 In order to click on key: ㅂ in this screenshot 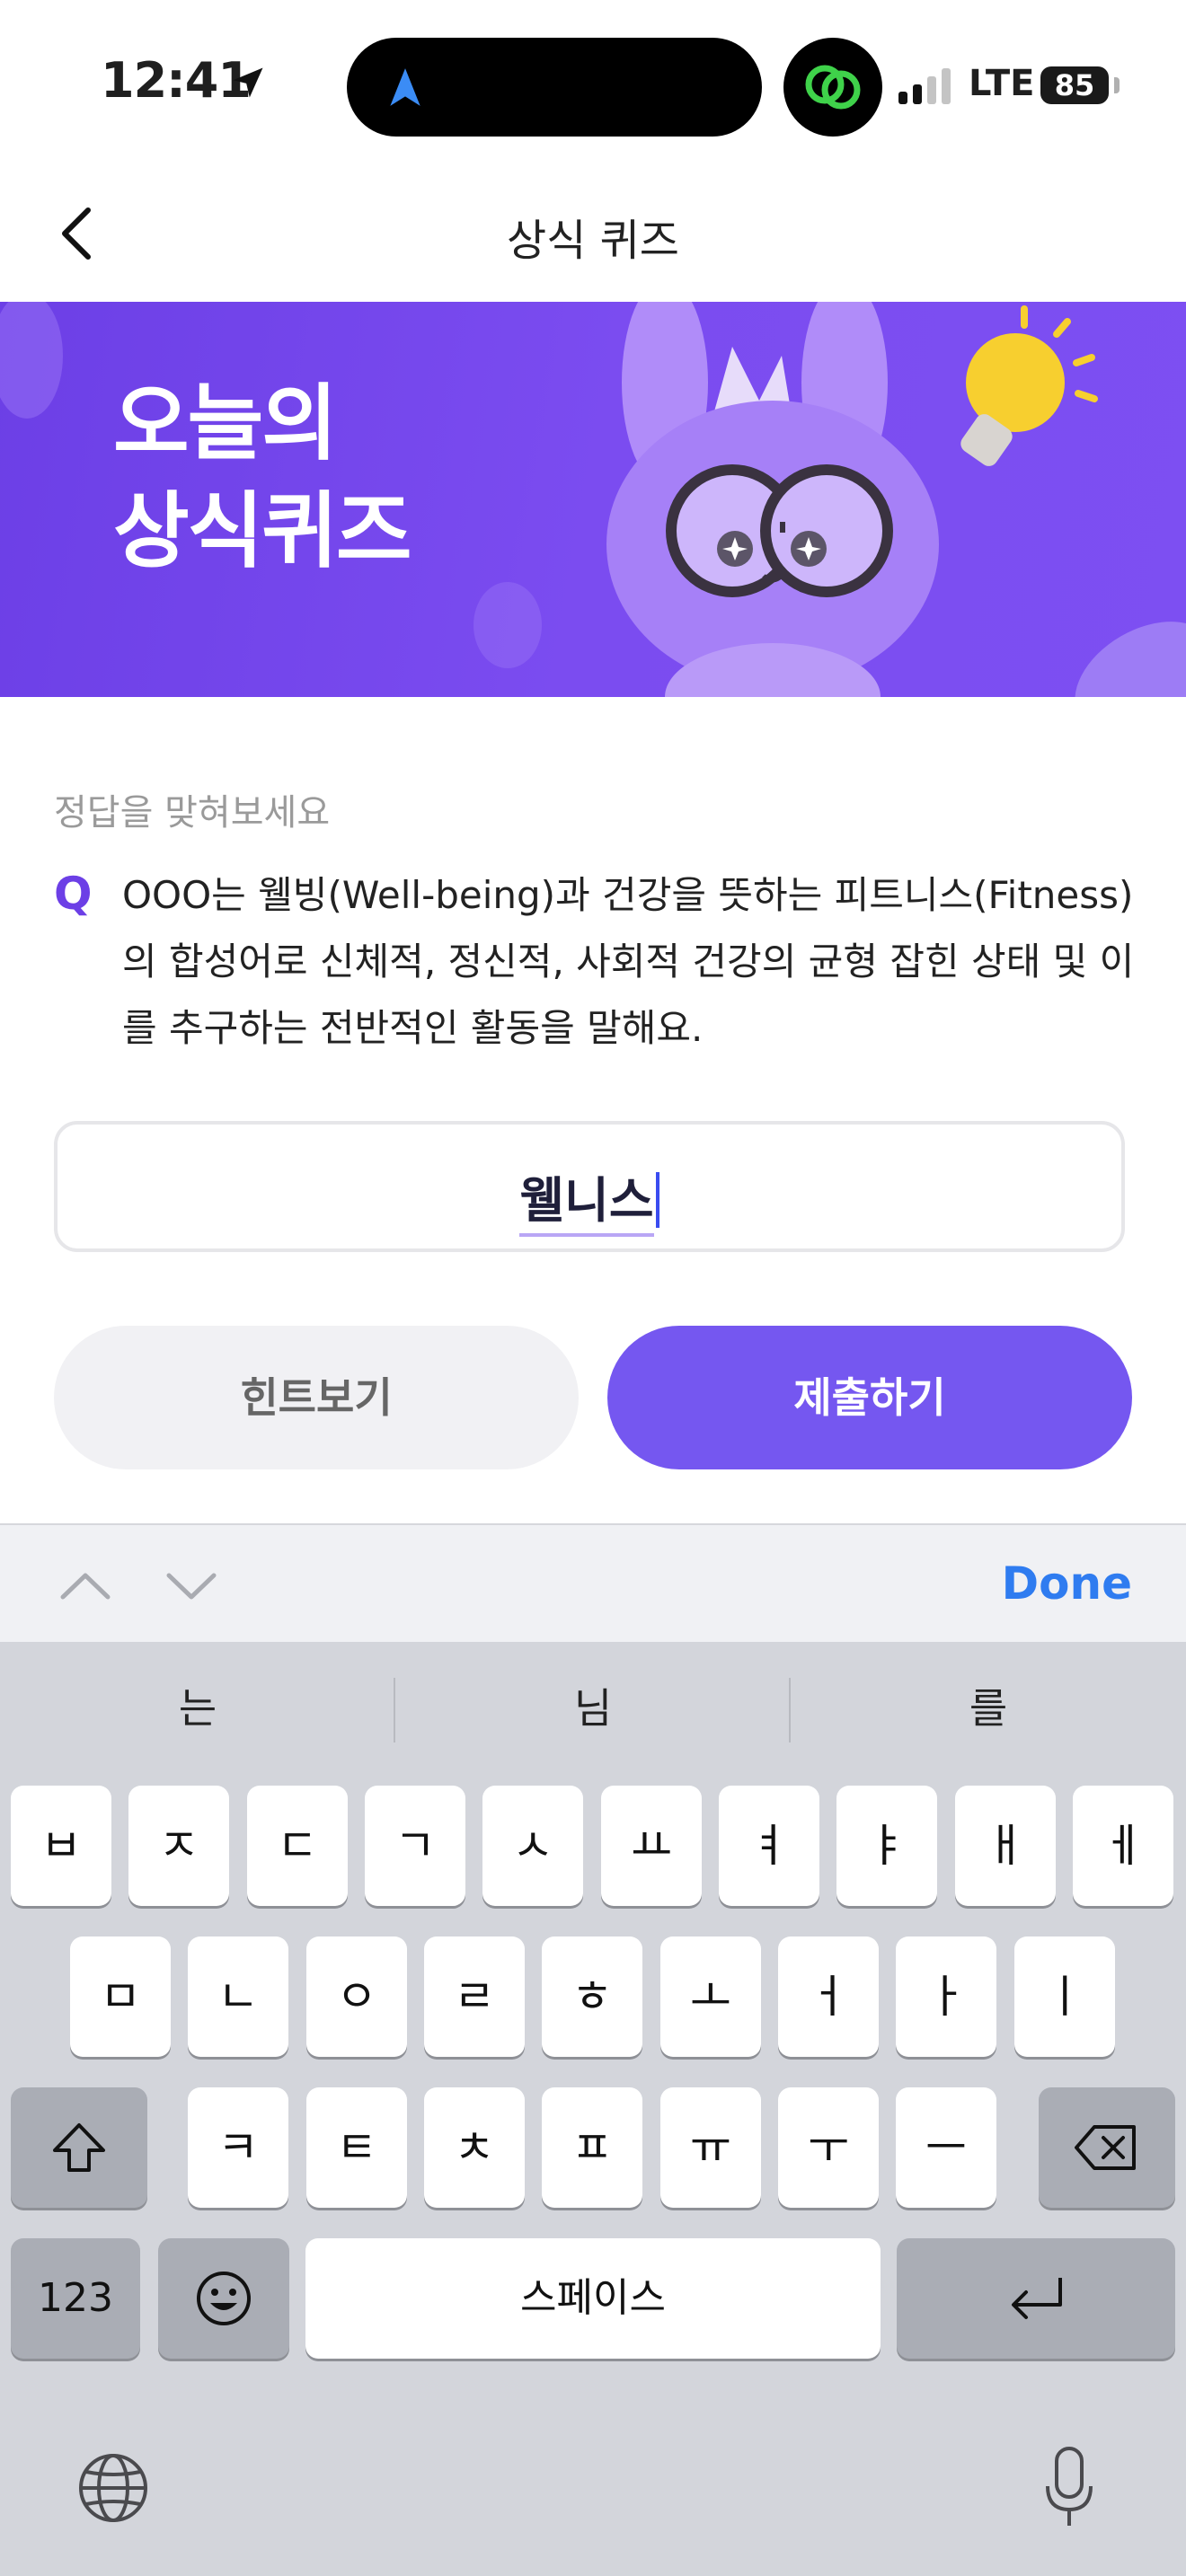, I will do `click(61, 1846)`.